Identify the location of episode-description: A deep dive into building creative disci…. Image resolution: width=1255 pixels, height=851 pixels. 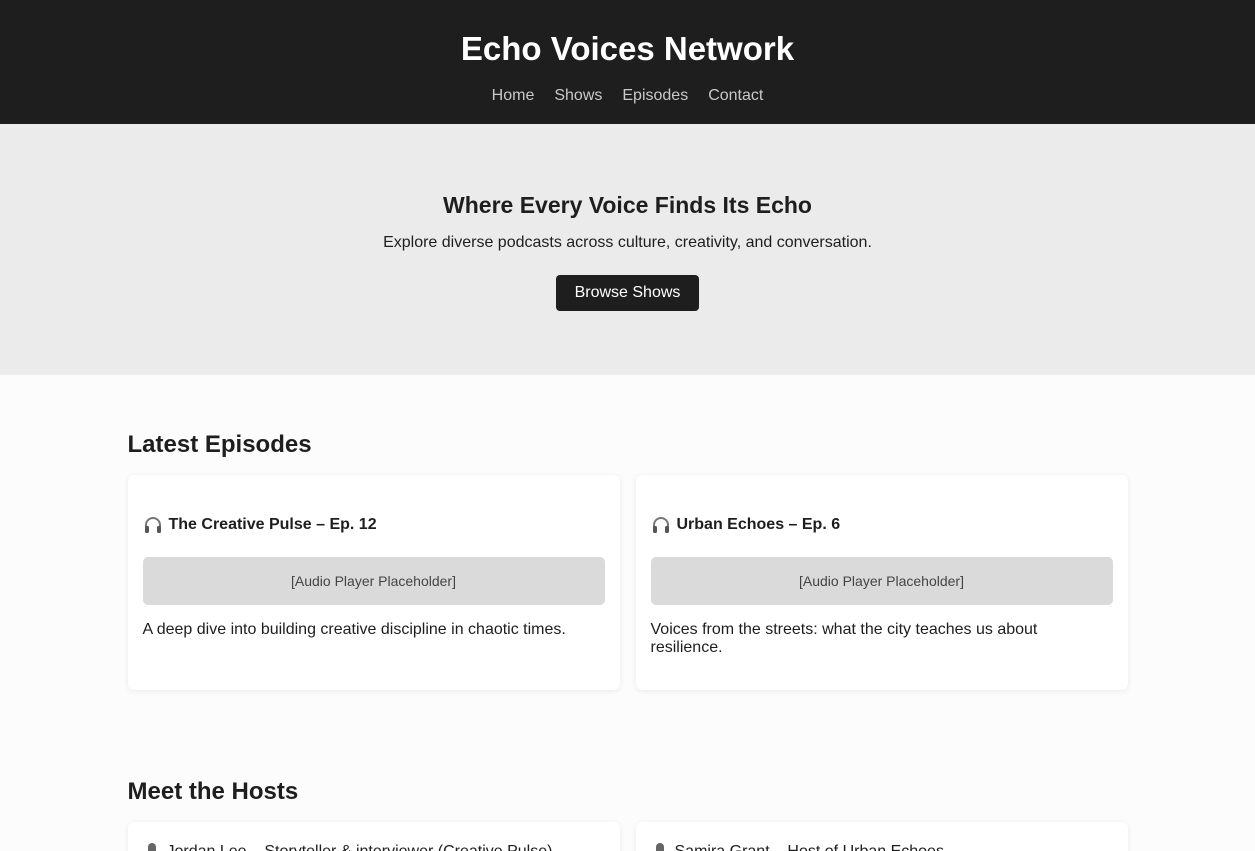
(354, 629).